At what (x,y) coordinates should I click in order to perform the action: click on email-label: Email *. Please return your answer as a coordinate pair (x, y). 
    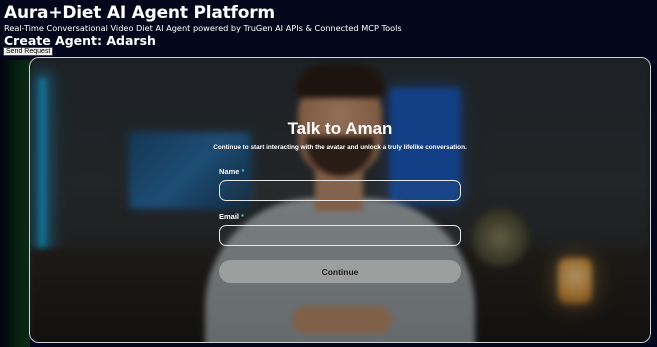
    Looking at the image, I should click on (231, 216).